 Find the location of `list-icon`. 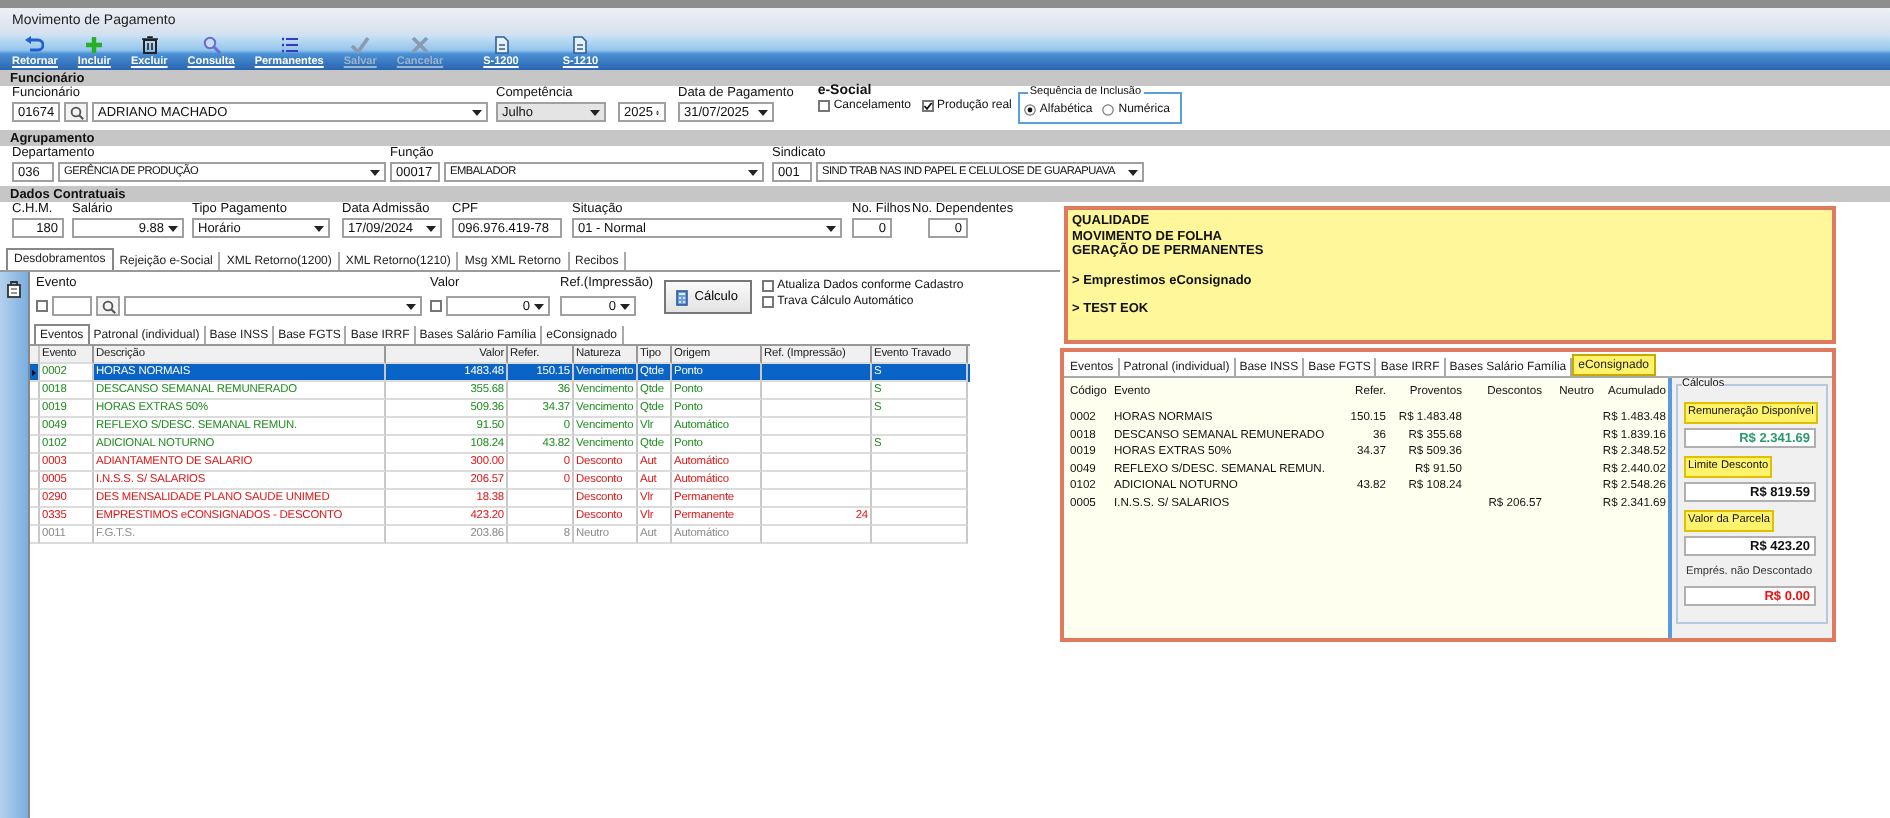

list-icon is located at coordinates (289, 45).